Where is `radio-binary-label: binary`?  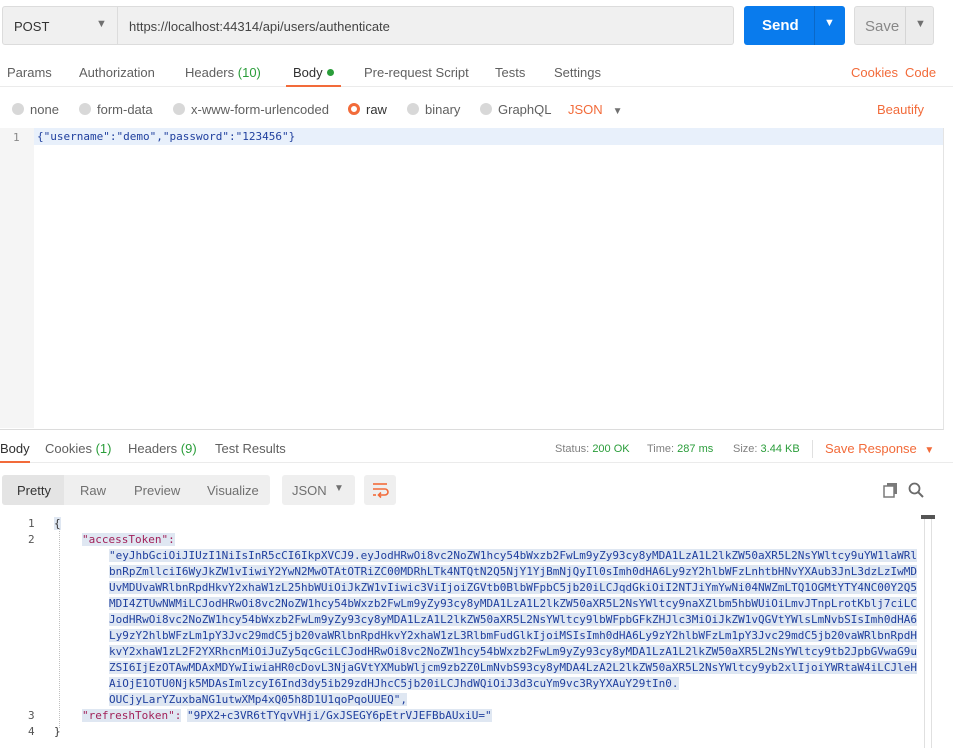 radio-binary-label: binary is located at coordinates (443, 109).